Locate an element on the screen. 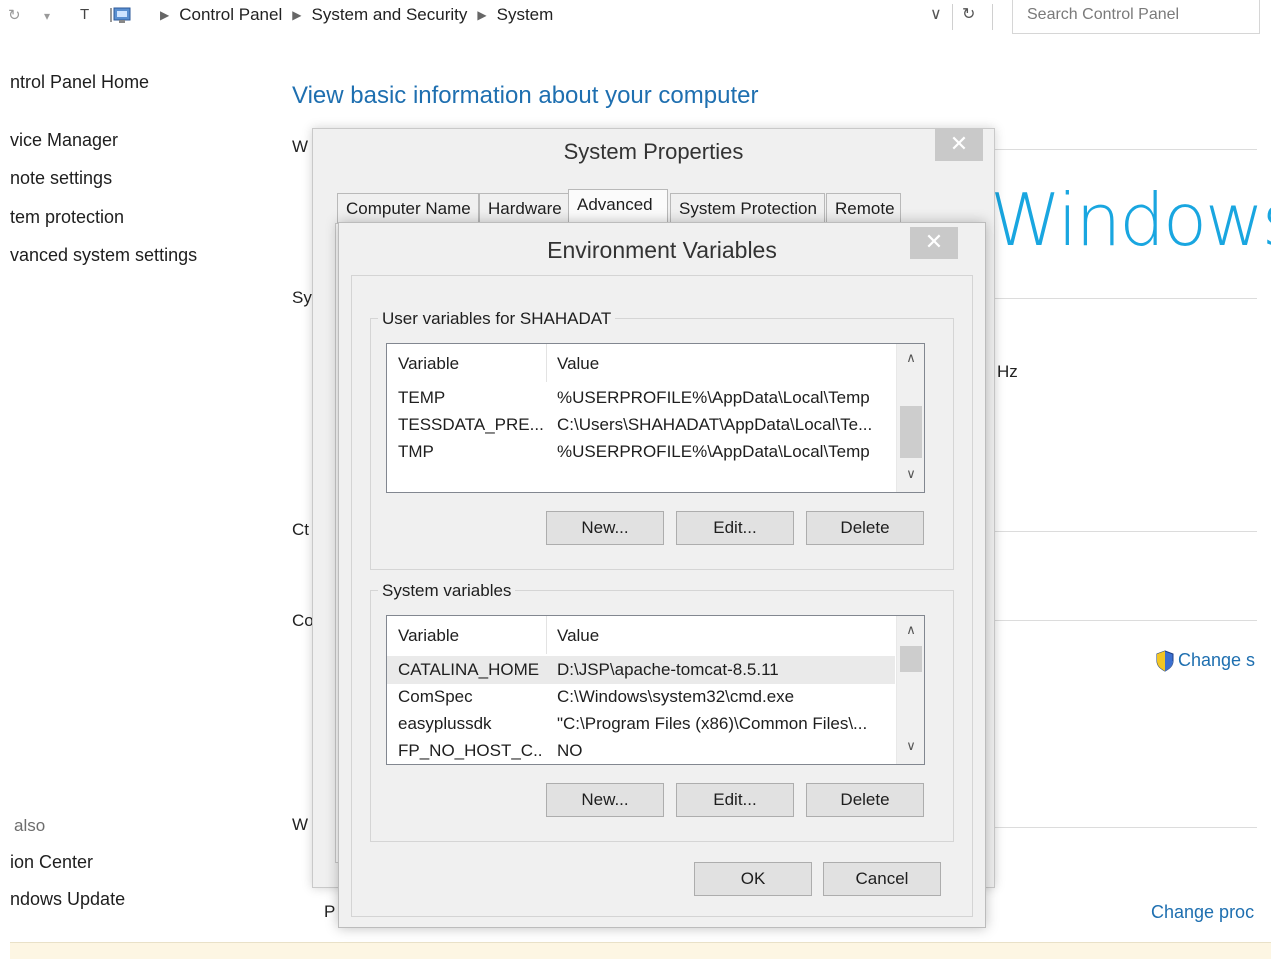 Image resolution: width=1271 pixels, height=959 pixels. control-panel-icon is located at coordinates (120, 15).